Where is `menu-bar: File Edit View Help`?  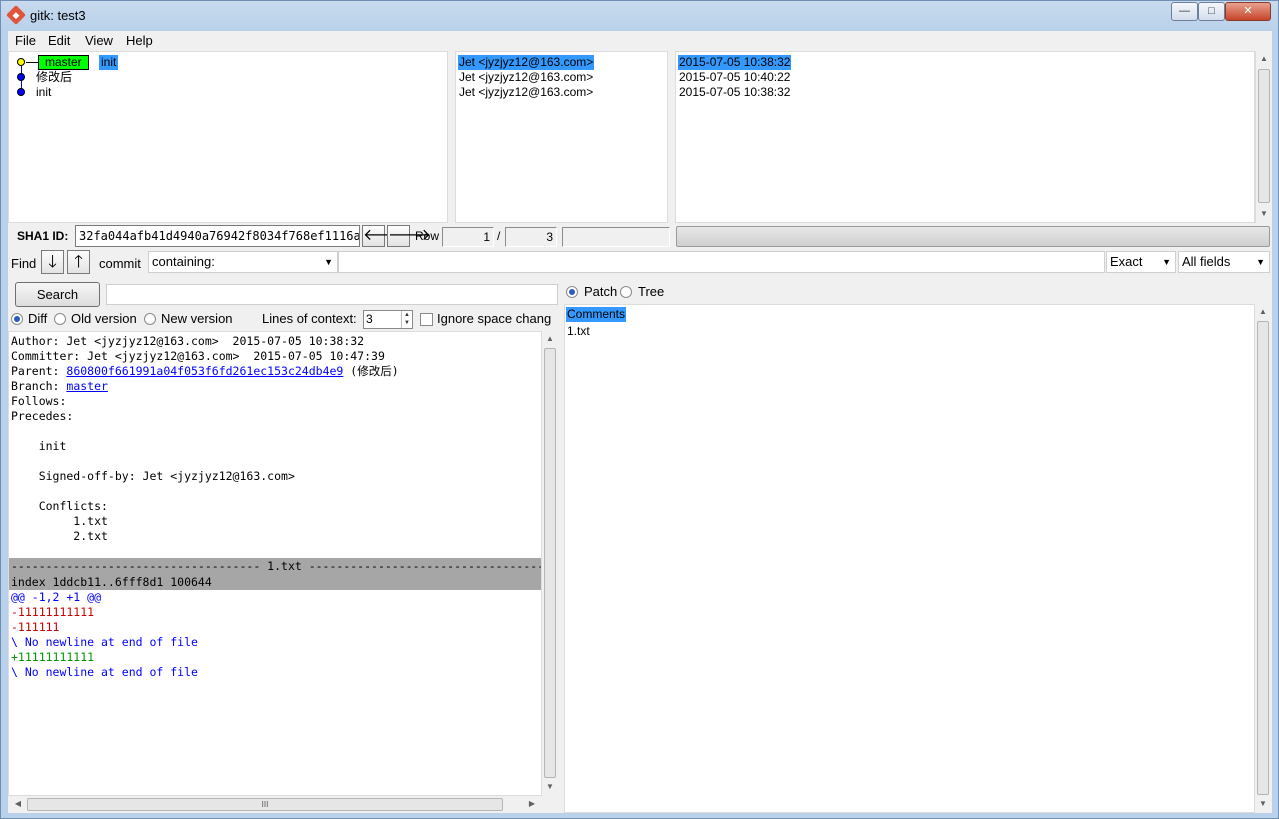 menu-bar: File Edit View Help is located at coordinates (640, 40).